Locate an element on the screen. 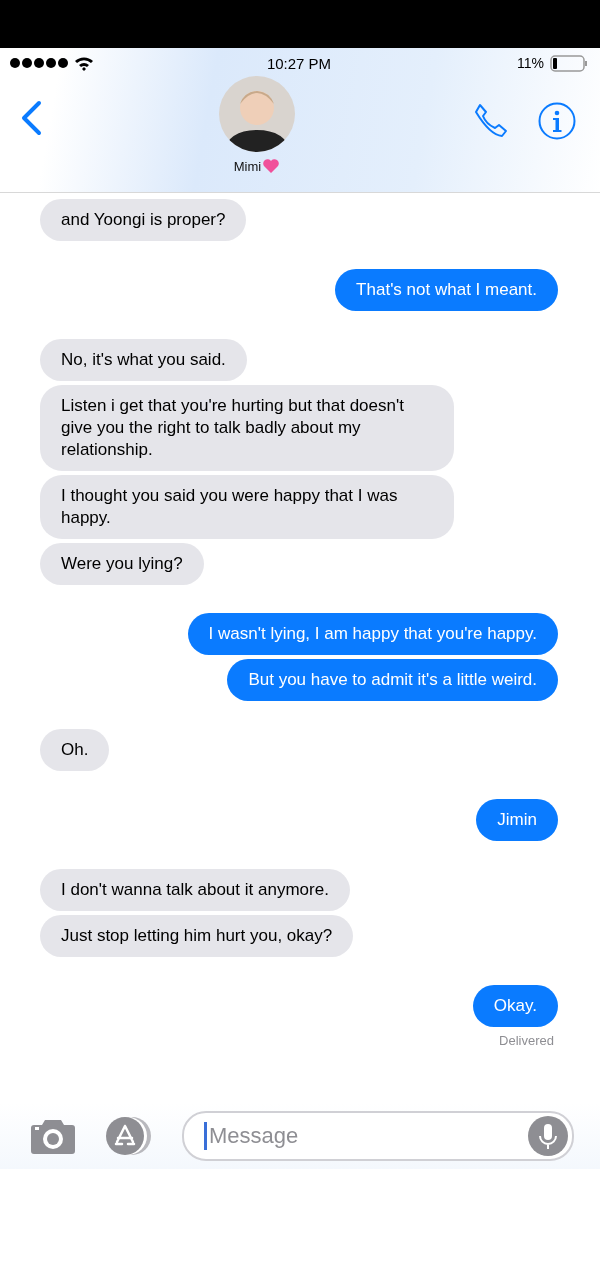 Image resolution: width=600 pixels, height=1267 pixels. back-button is located at coordinates (31, 118).